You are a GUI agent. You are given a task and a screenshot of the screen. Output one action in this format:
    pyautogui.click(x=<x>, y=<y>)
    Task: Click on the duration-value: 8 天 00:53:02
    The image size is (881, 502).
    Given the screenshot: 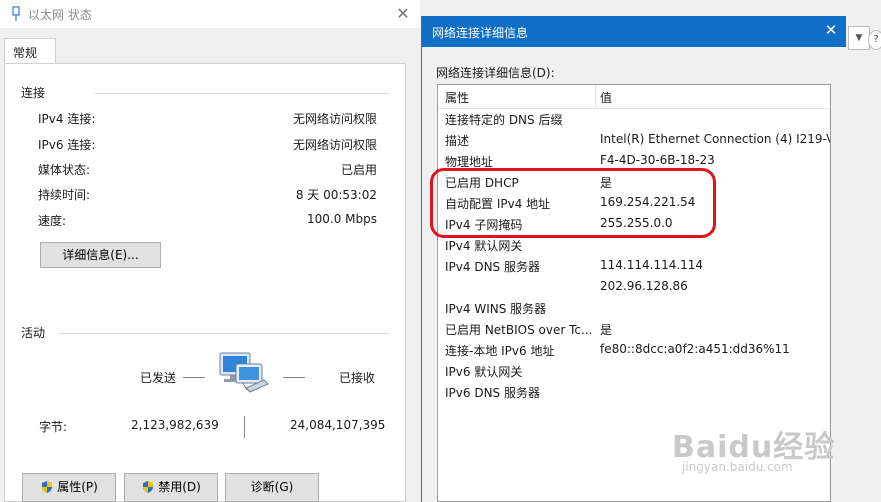 What is the action you would take?
    pyautogui.click(x=336, y=195)
    